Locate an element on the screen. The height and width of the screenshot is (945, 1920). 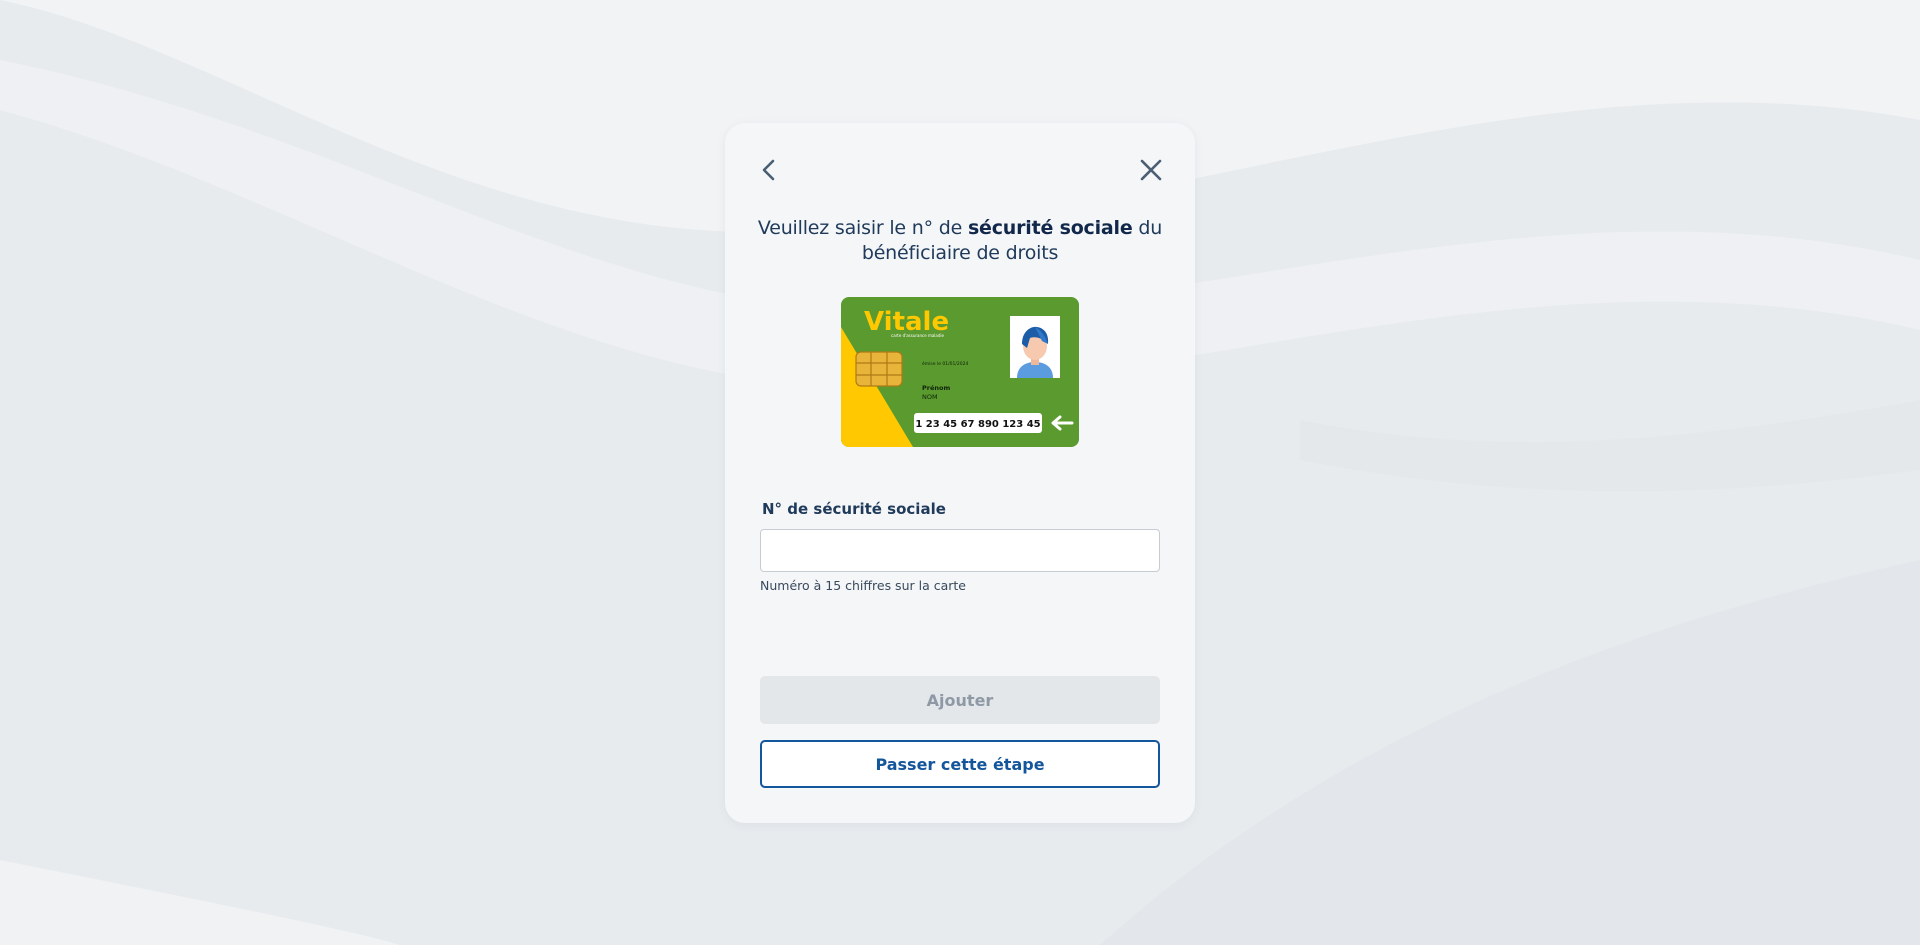
chevron-left-icon is located at coordinates (768, 170).